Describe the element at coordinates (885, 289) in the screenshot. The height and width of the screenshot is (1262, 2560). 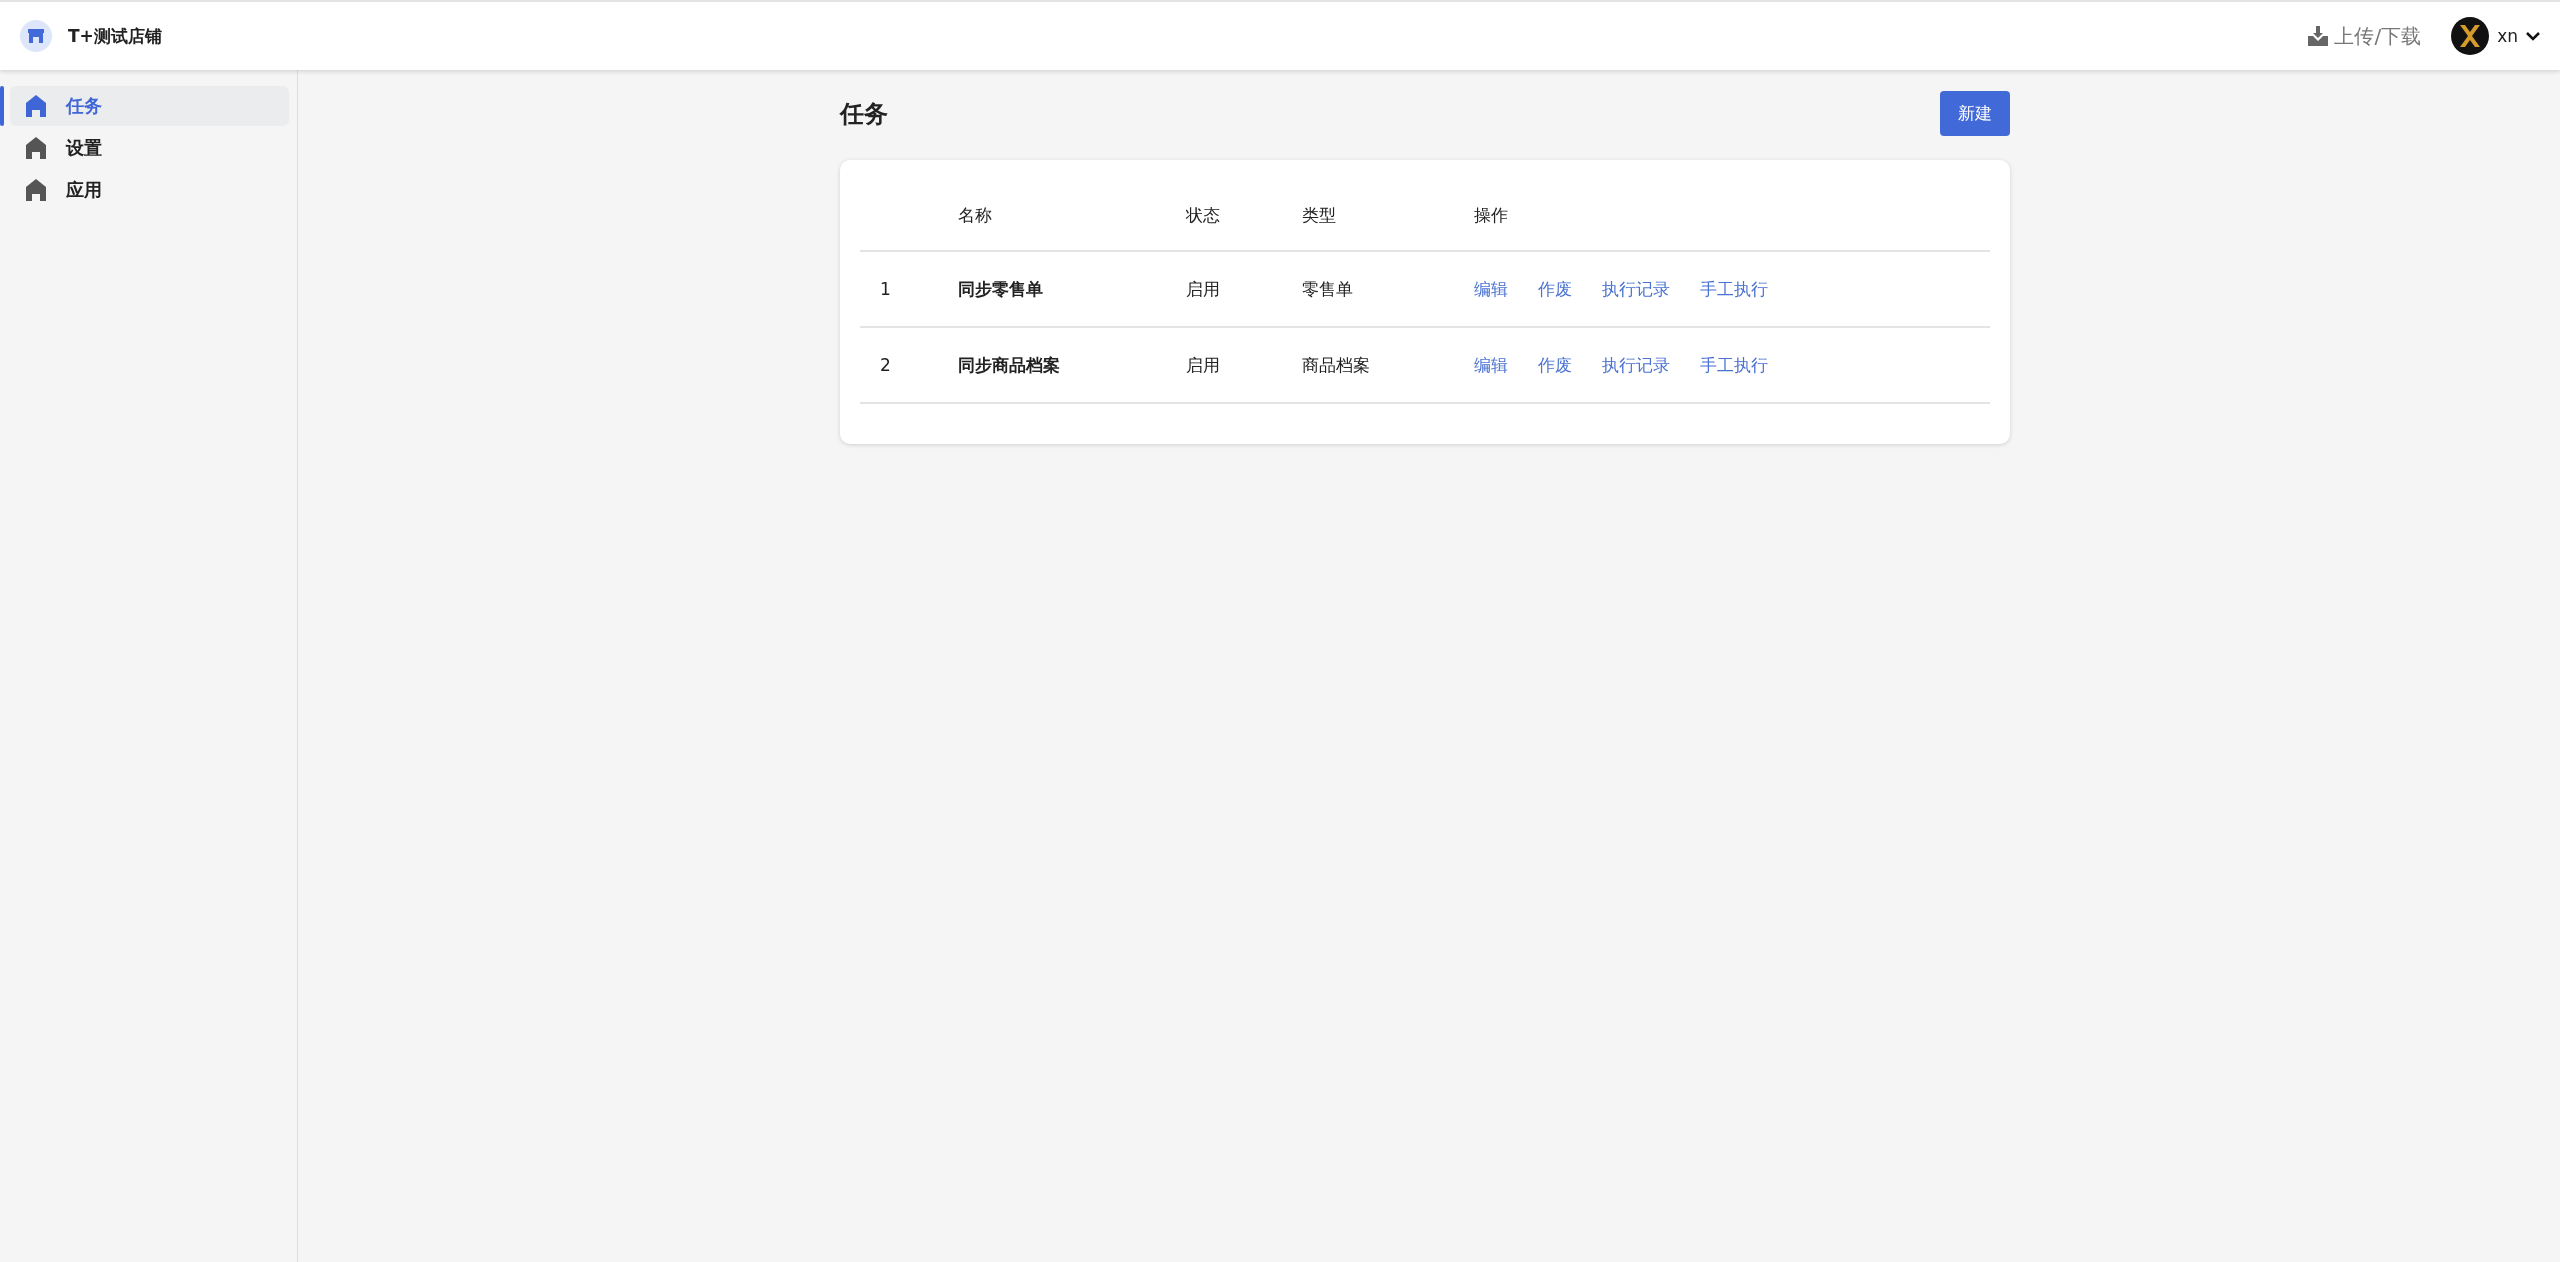
I see `table-cell: 1` at that location.